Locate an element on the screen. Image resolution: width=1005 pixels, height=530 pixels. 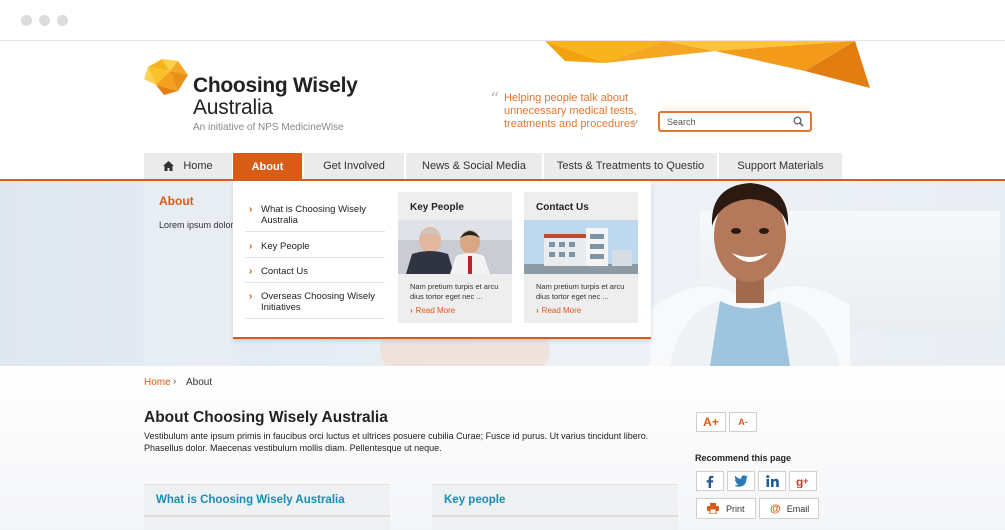
print-button: Print is located at coordinates (726, 508).